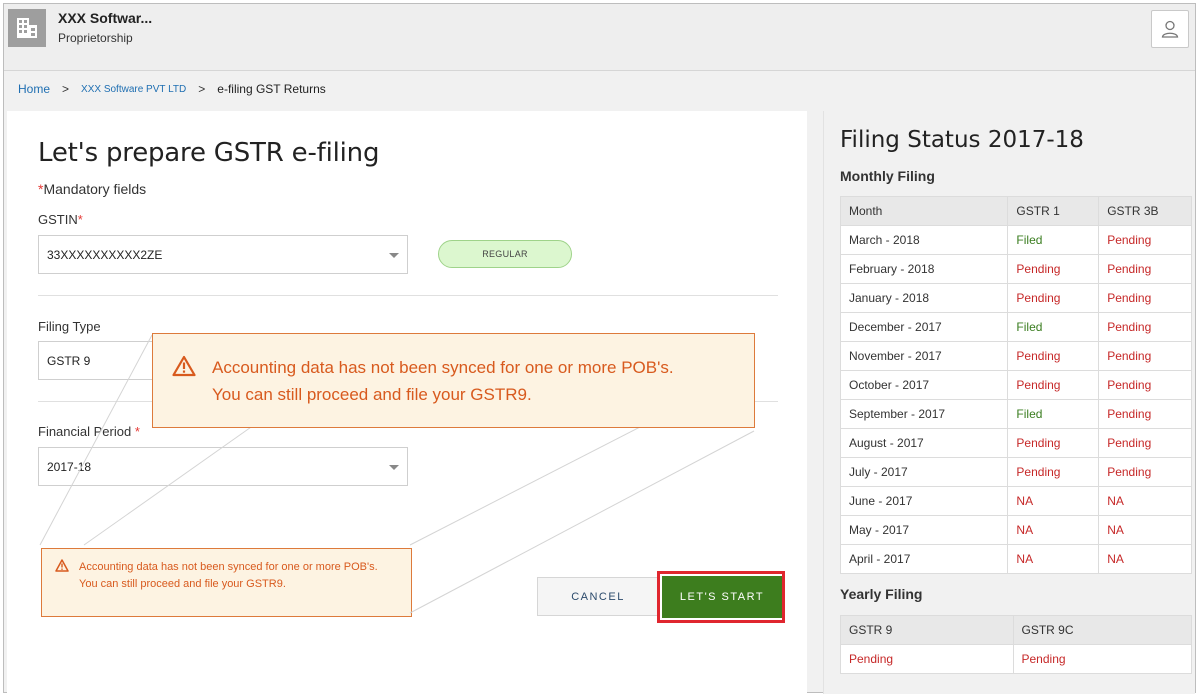 This screenshot has height=699, width=1200. I want to click on month-cell: August - 2017, so click(924, 443).